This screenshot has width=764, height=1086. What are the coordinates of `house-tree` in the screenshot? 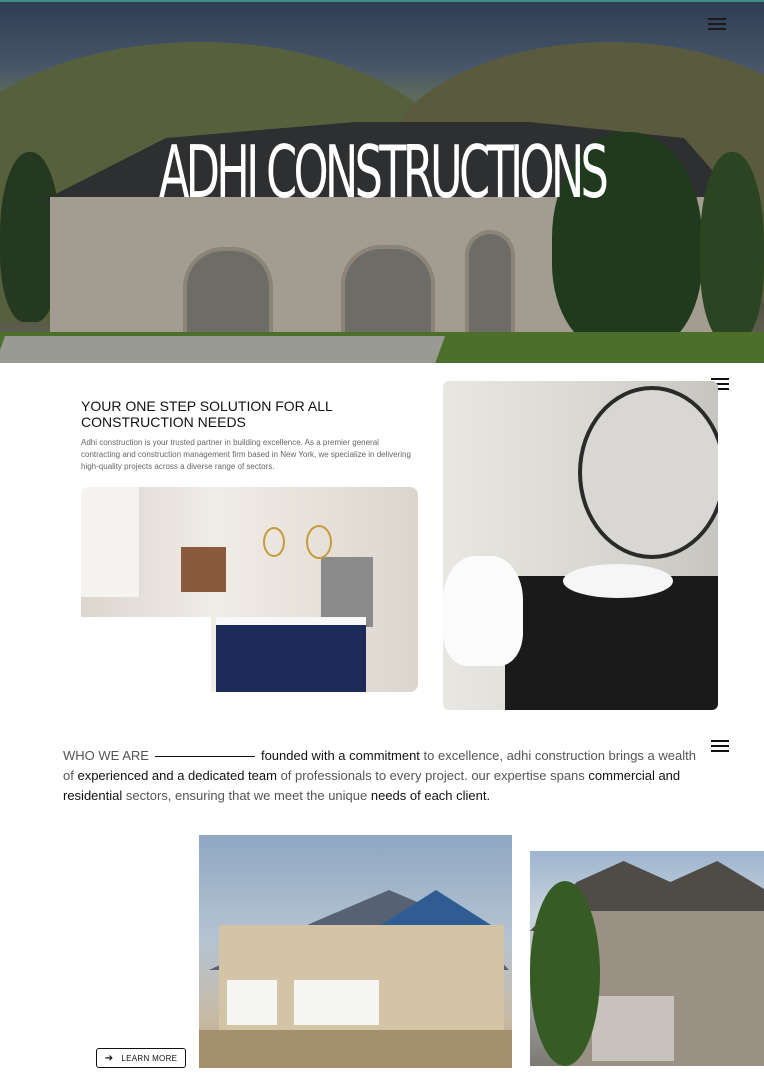 It's located at (565, 973).